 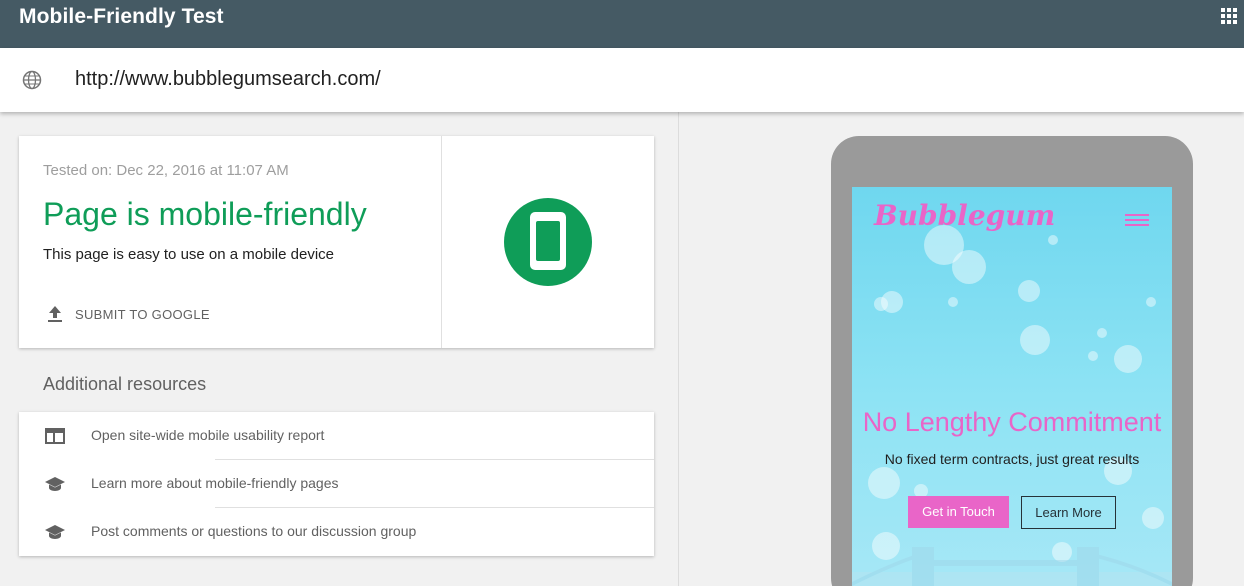 What do you see at coordinates (205, 214) in the screenshot?
I see `verdict-heading: Page is mobile-friendly` at bounding box center [205, 214].